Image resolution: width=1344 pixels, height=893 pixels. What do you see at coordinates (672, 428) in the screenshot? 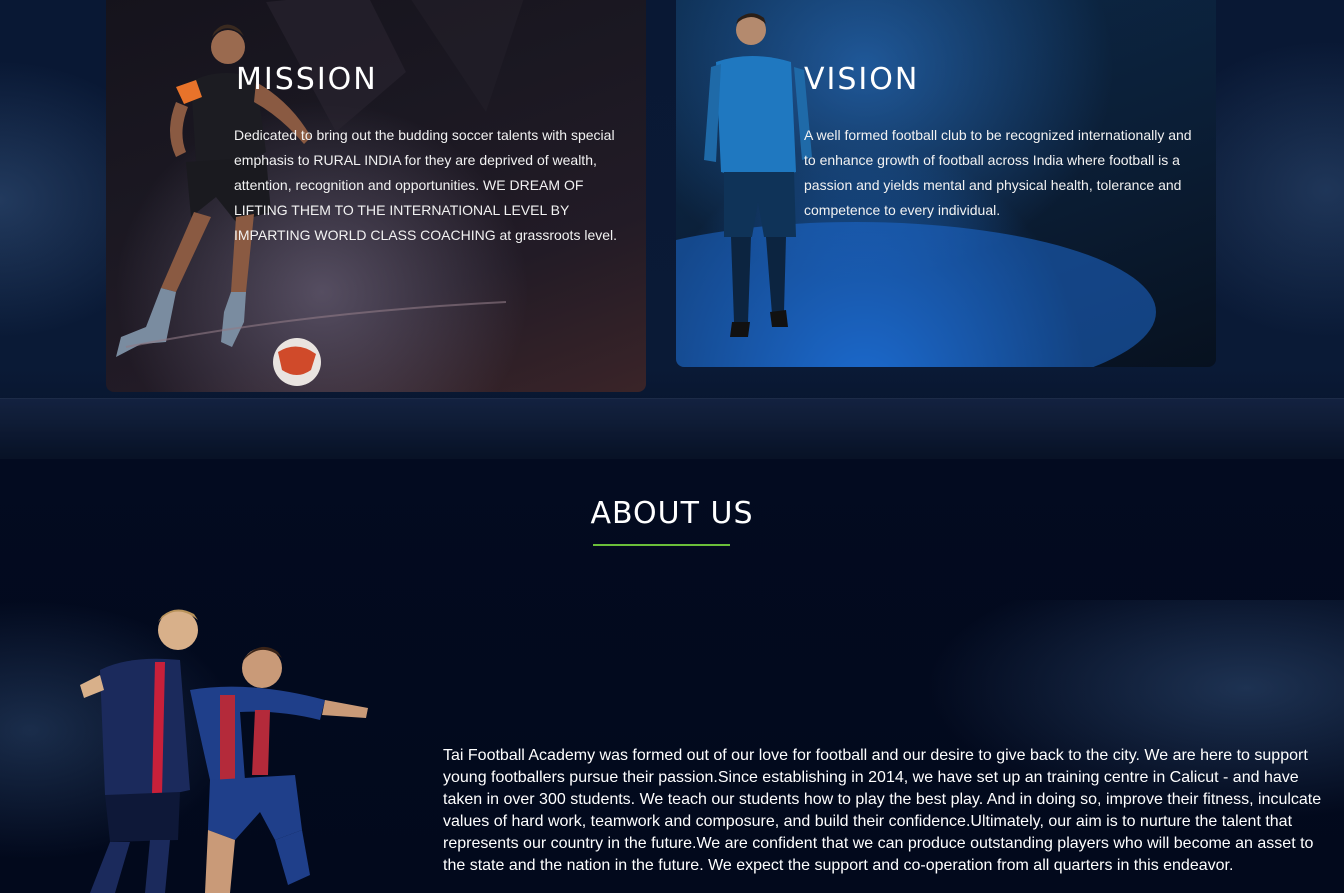
I see `stadium-strip` at bounding box center [672, 428].